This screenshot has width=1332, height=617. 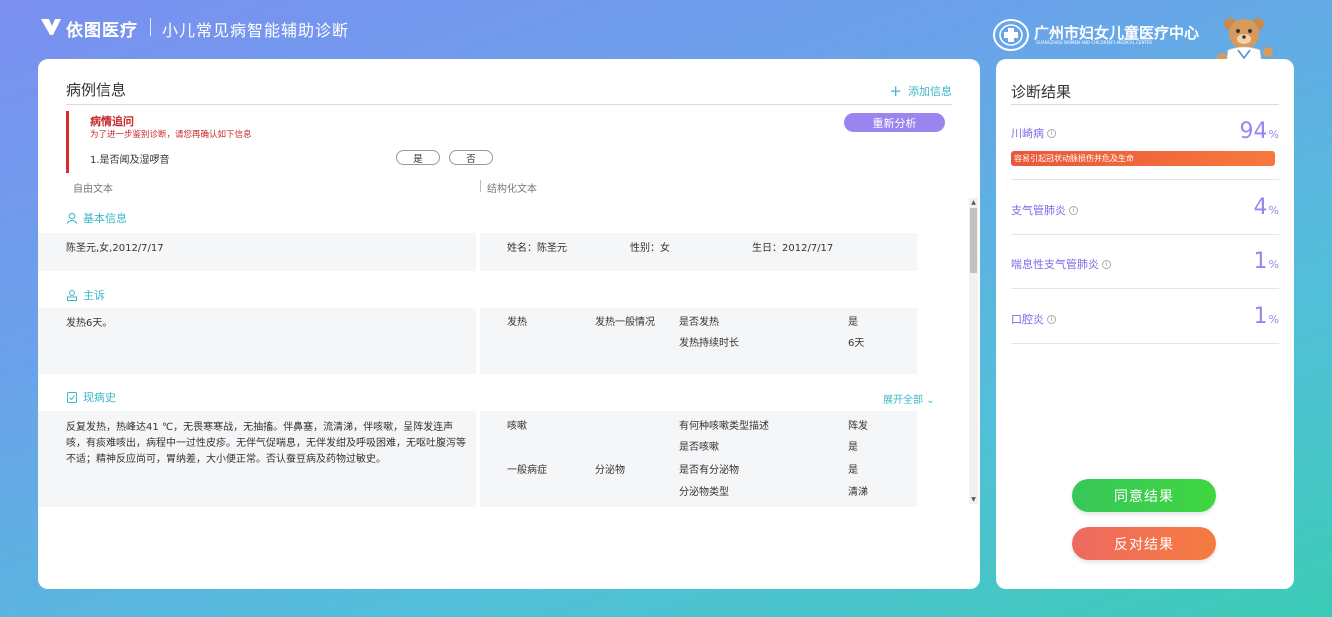 I want to click on basic-info-heading: 基本信息, so click(x=96, y=218).